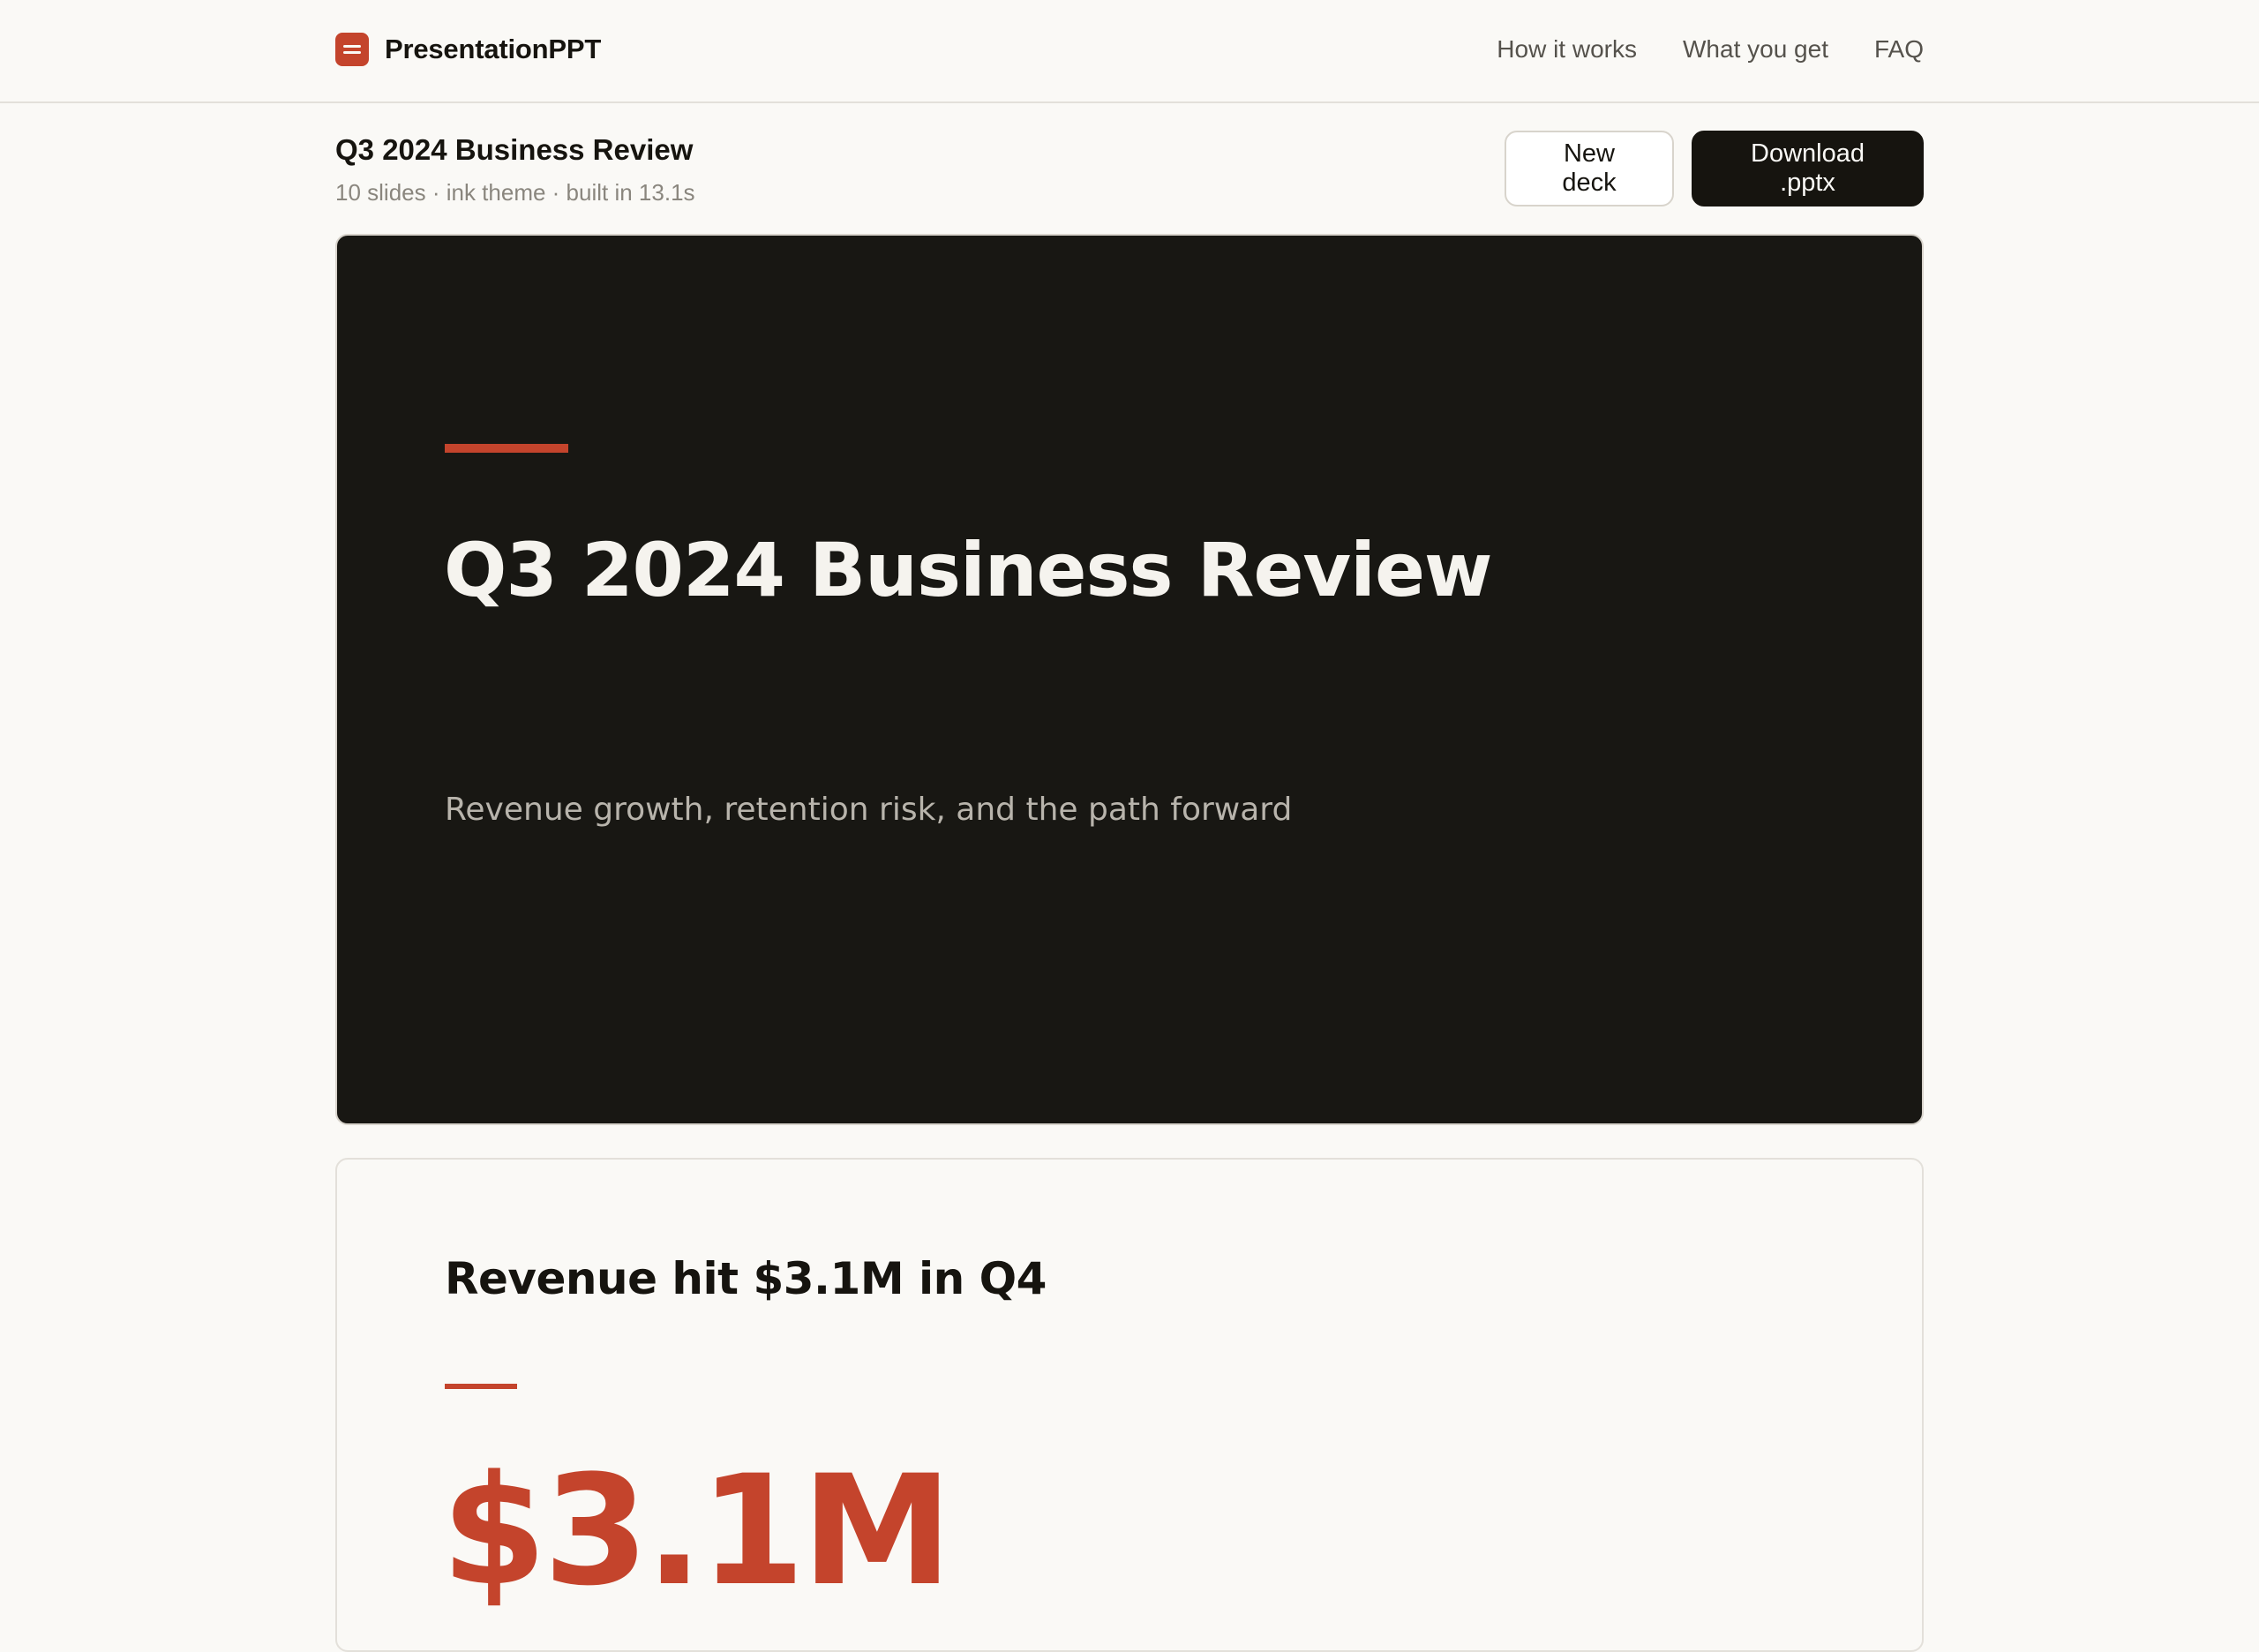  What do you see at coordinates (514, 149) in the screenshot?
I see `deck-title: Q3 2024 Business Review` at bounding box center [514, 149].